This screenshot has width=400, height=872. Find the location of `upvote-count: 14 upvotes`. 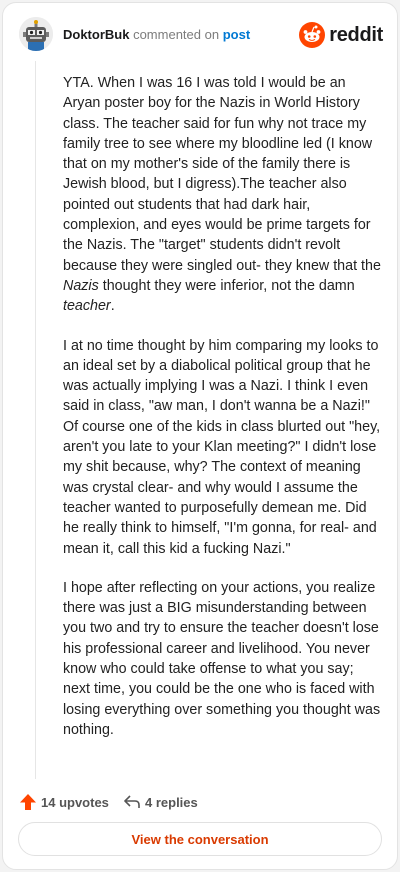

upvote-count: 14 upvotes is located at coordinates (75, 802).